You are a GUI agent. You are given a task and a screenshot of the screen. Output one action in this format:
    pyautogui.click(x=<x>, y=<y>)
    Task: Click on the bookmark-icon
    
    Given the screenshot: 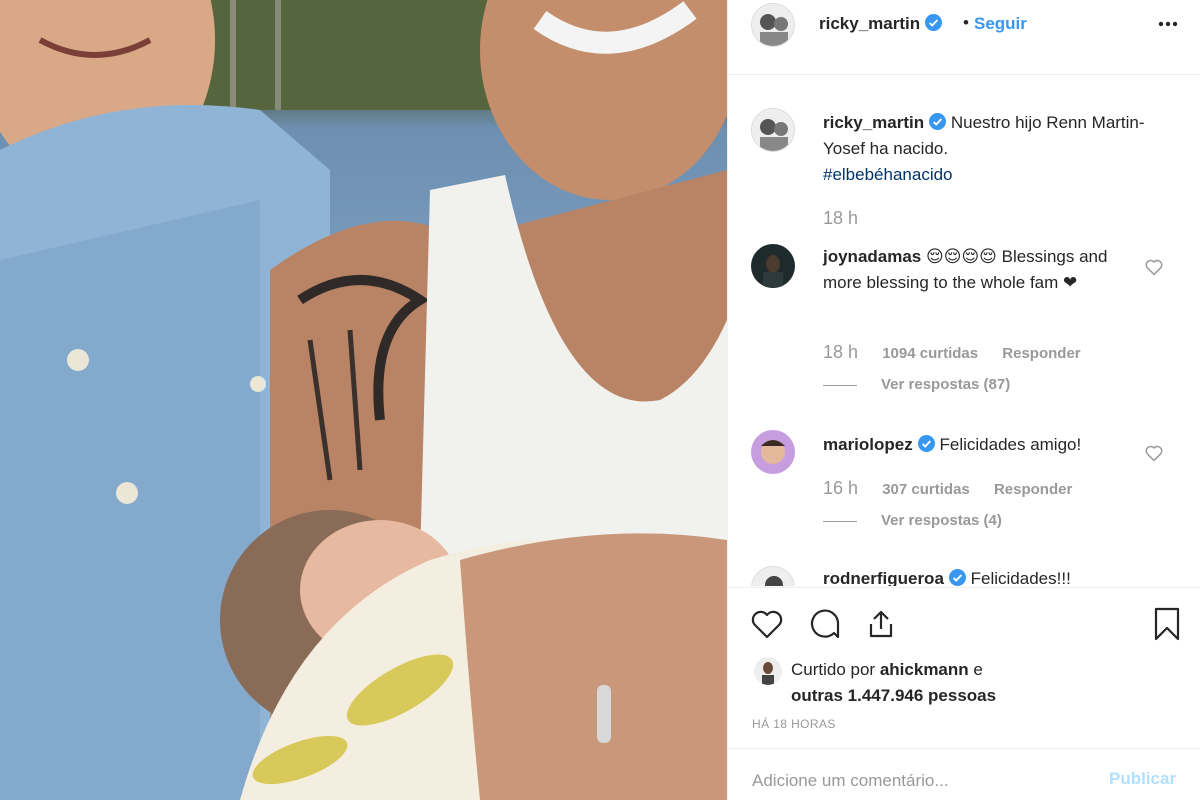 What is the action you would take?
    pyautogui.click(x=1167, y=624)
    